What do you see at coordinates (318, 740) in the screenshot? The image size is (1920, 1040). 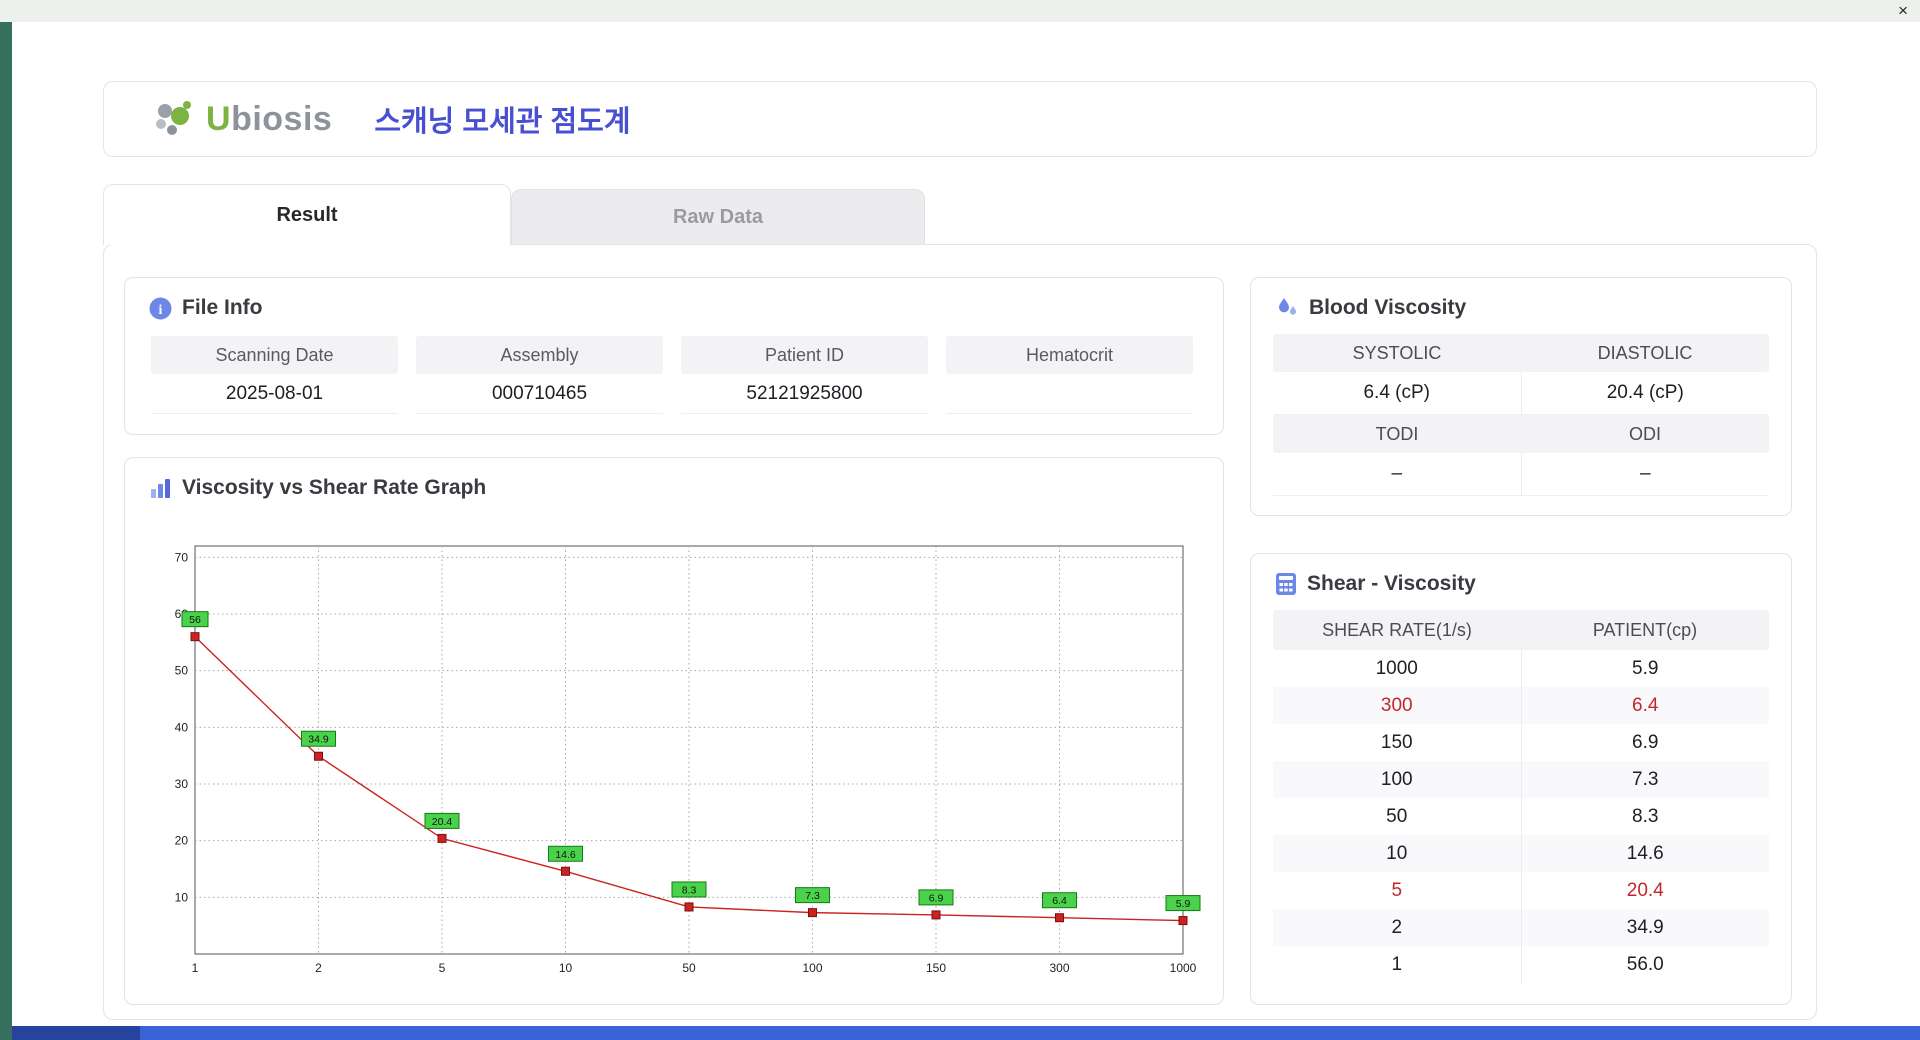 I see `point-label: 34.9` at bounding box center [318, 740].